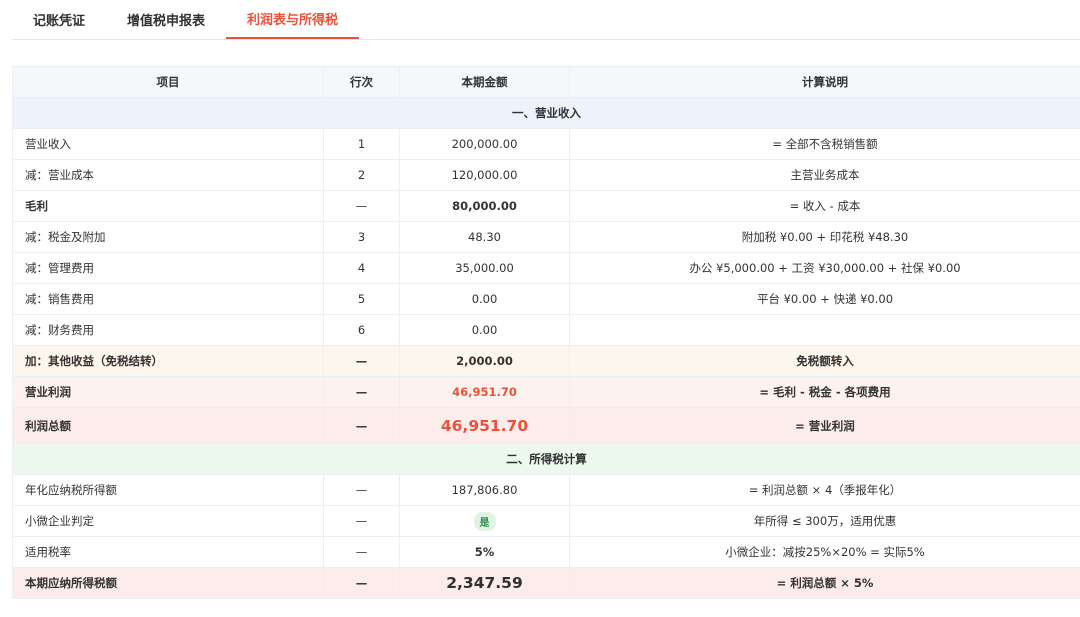 The image size is (1080, 617). What do you see at coordinates (168, 425) in the screenshot?
I see `row-item: 利润总额` at bounding box center [168, 425].